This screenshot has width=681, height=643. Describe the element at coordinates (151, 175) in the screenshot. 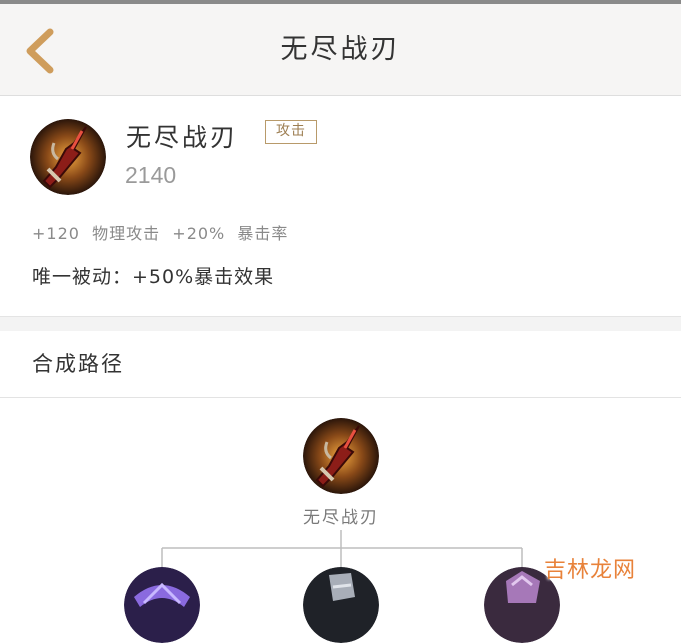

I see `item-price: 2140` at that location.